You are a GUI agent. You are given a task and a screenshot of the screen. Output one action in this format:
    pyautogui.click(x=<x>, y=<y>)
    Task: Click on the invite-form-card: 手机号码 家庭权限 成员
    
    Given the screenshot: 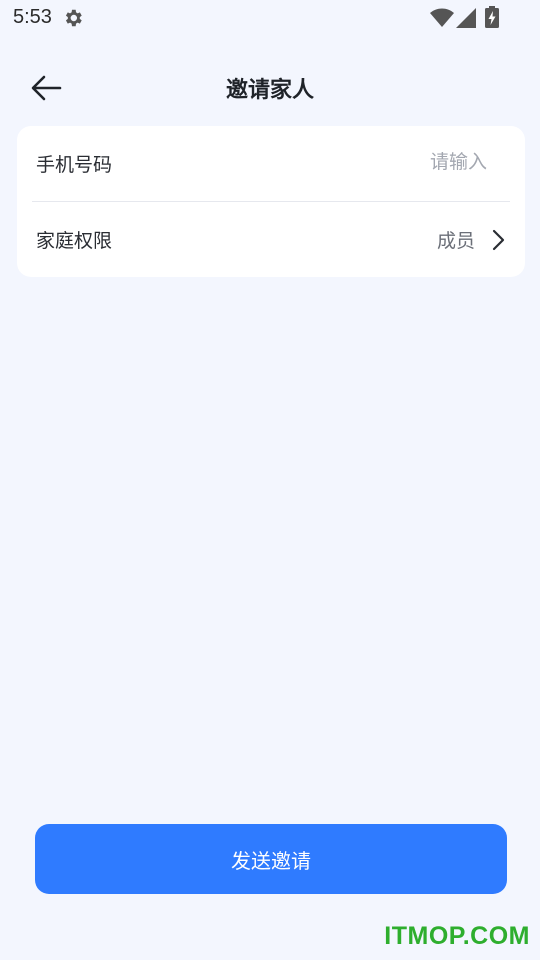 What is the action you would take?
    pyautogui.click(x=271, y=201)
    